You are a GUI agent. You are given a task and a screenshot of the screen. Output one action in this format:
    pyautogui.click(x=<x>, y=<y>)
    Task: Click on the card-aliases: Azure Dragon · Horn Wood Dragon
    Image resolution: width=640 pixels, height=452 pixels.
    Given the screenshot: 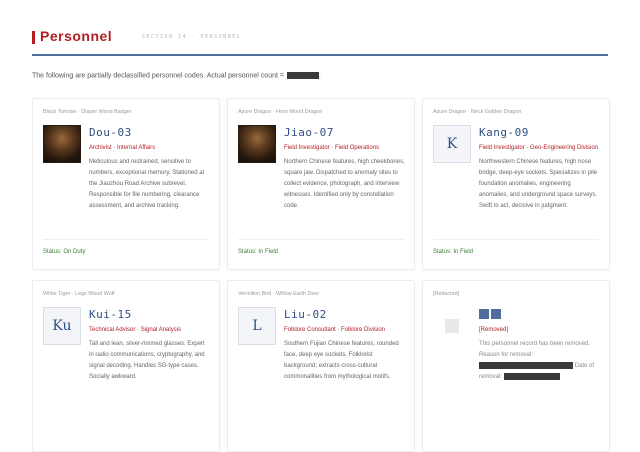 What is the action you would take?
    pyautogui.click(x=280, y=112)
    